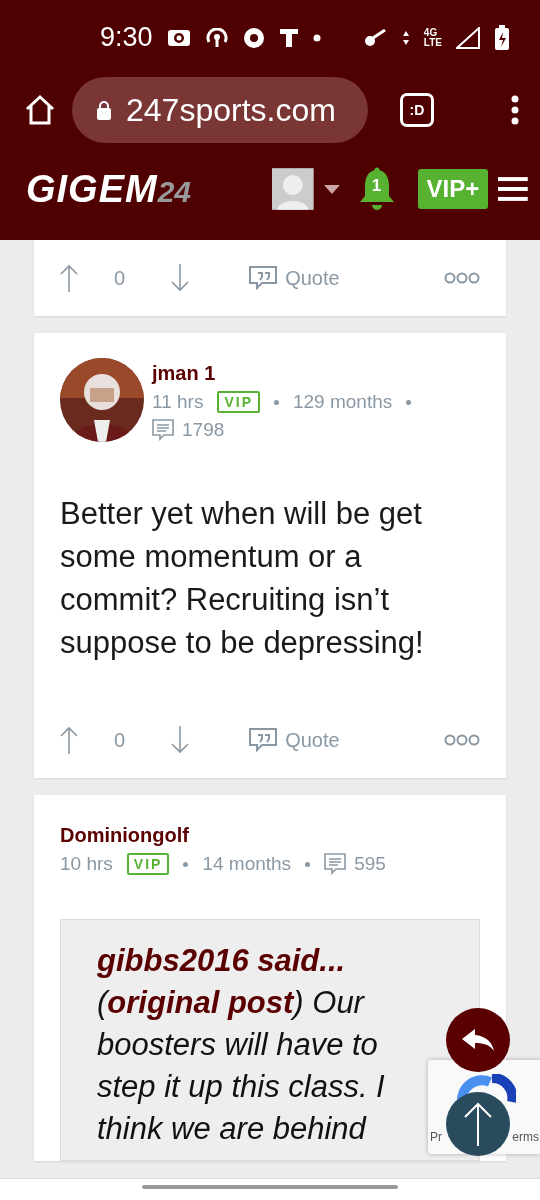 This screenshot has height=1200, width=540. Describe the element at coordinates (178, 37) in the screenshot. I see `radio-icon` at that location.